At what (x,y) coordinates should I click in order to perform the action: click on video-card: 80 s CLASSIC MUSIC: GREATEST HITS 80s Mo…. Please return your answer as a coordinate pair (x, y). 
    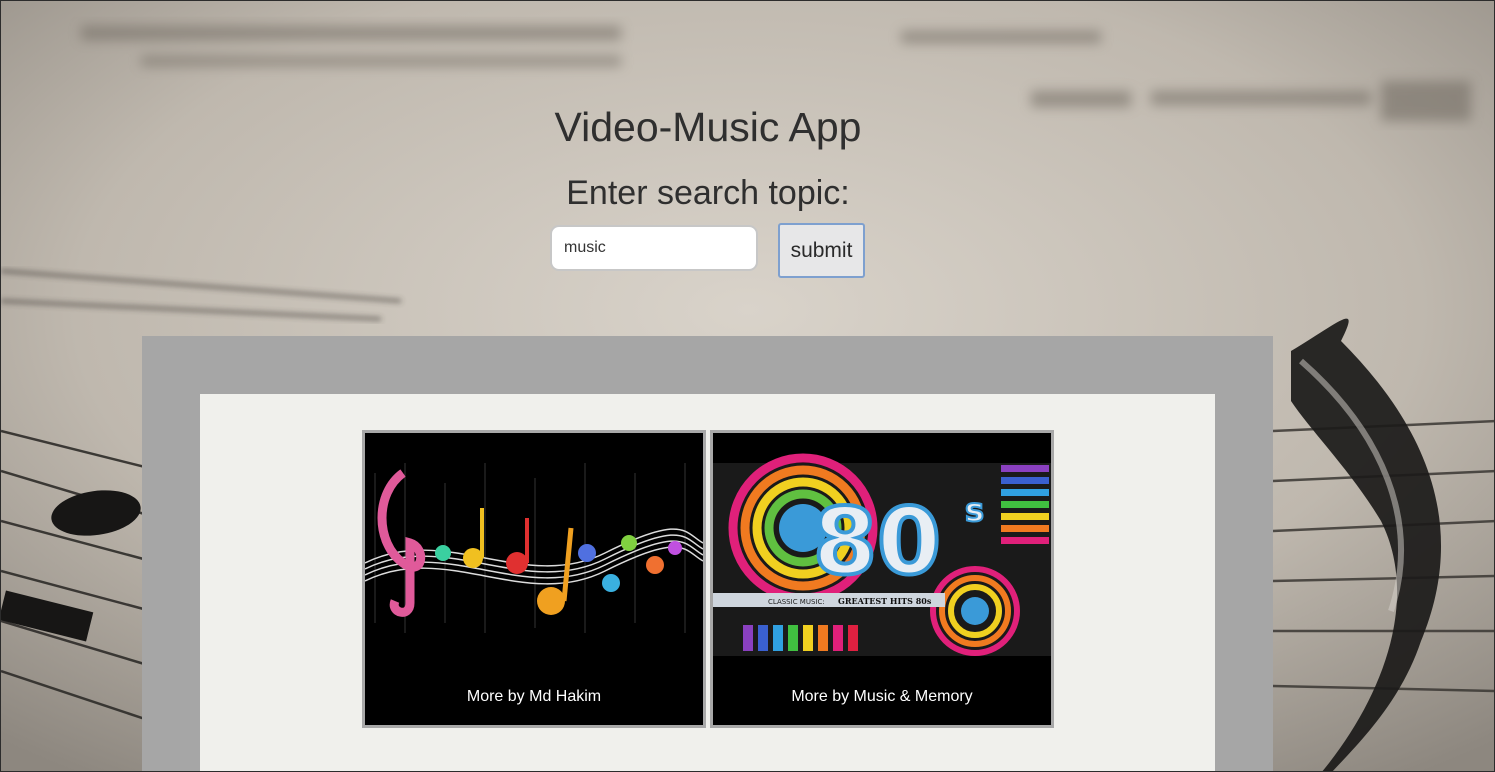
    Looking at the image, I should click on (882, 579).